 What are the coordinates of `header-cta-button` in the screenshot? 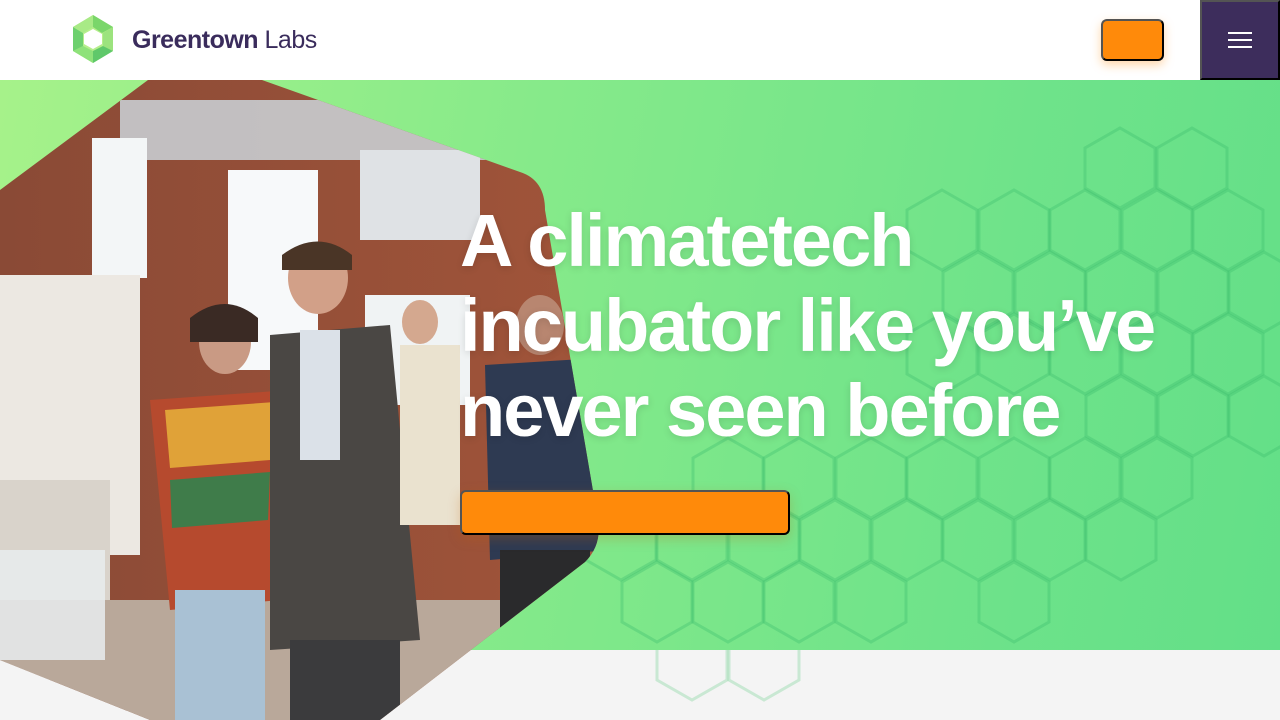 It's located at (1132, 40).